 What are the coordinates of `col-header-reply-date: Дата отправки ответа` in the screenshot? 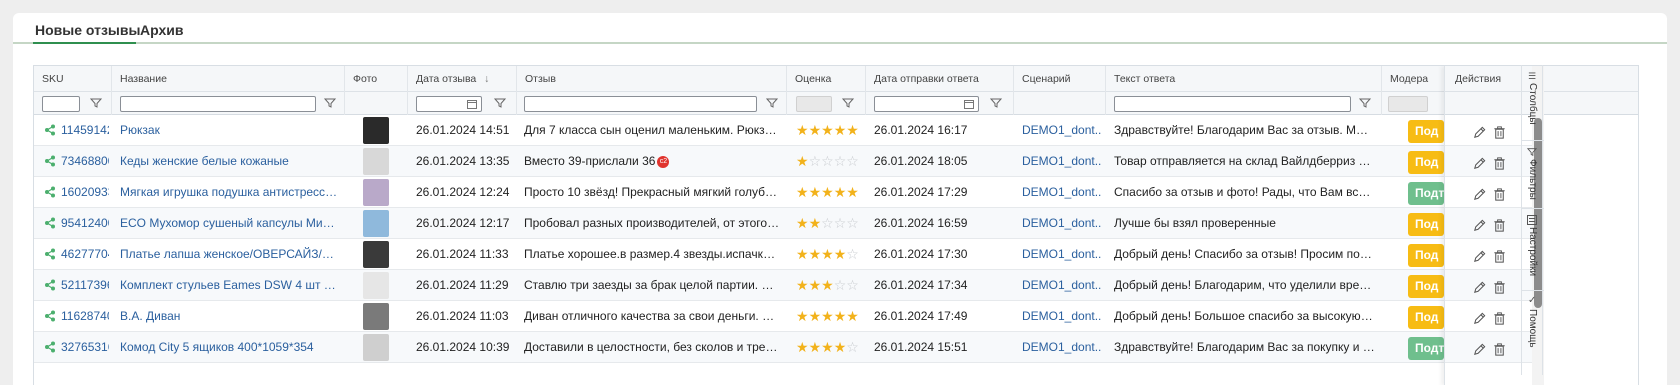 It's located at (939, 79).